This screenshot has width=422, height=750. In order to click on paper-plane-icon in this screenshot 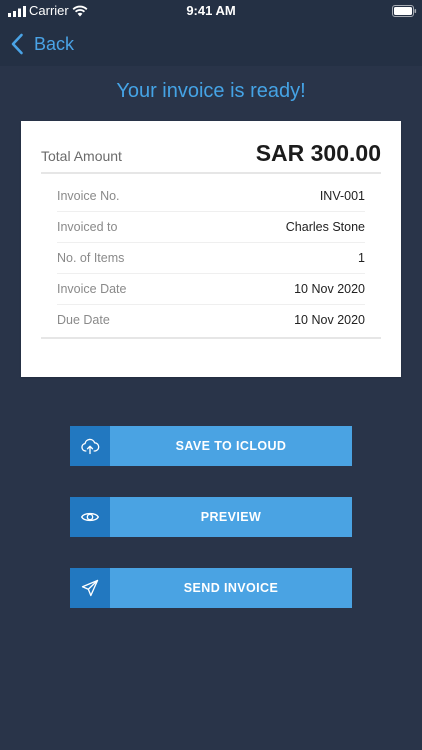, I will do `click(90, 588)`.